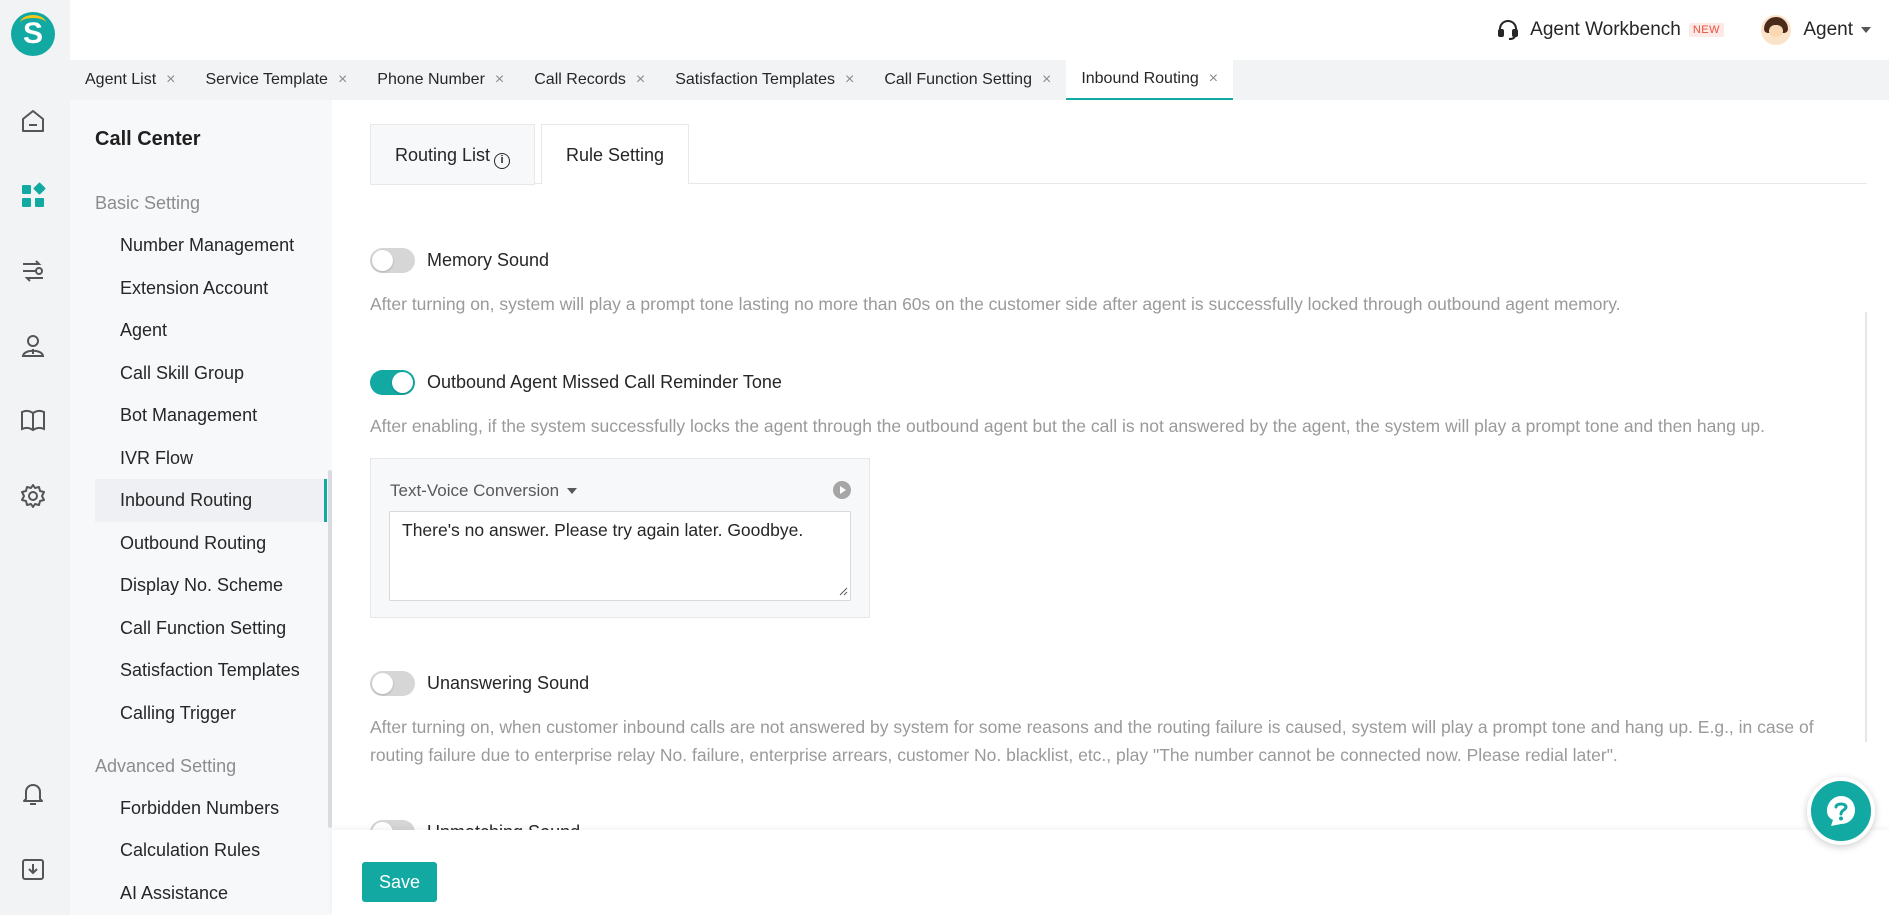  I want to click on nav-item-forbidden-numbers: Forbidden Numbers, so click(211, 808).